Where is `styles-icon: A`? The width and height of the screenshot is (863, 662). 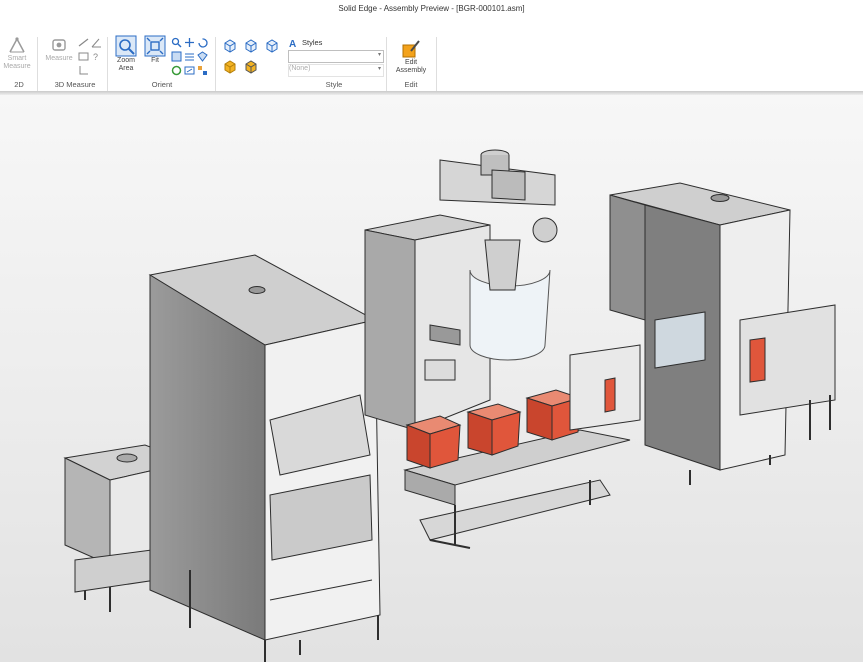 styles-icon: A is located at coordinates (292, 43).